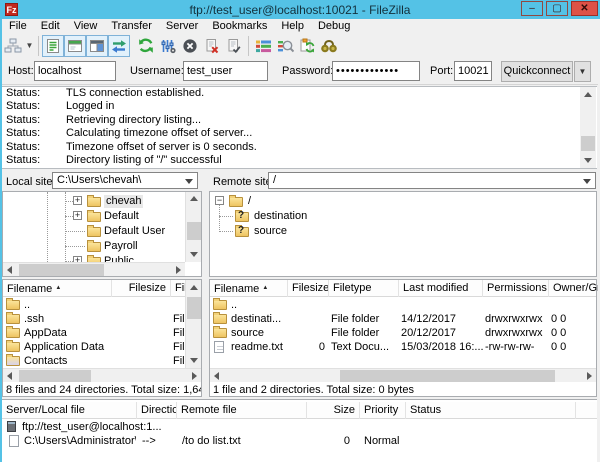 The image size is (600, 462). Describe the element at coordinates (105, 93) in the screenshot. I see `log-entry: Status: TLS connection established.` at that location.